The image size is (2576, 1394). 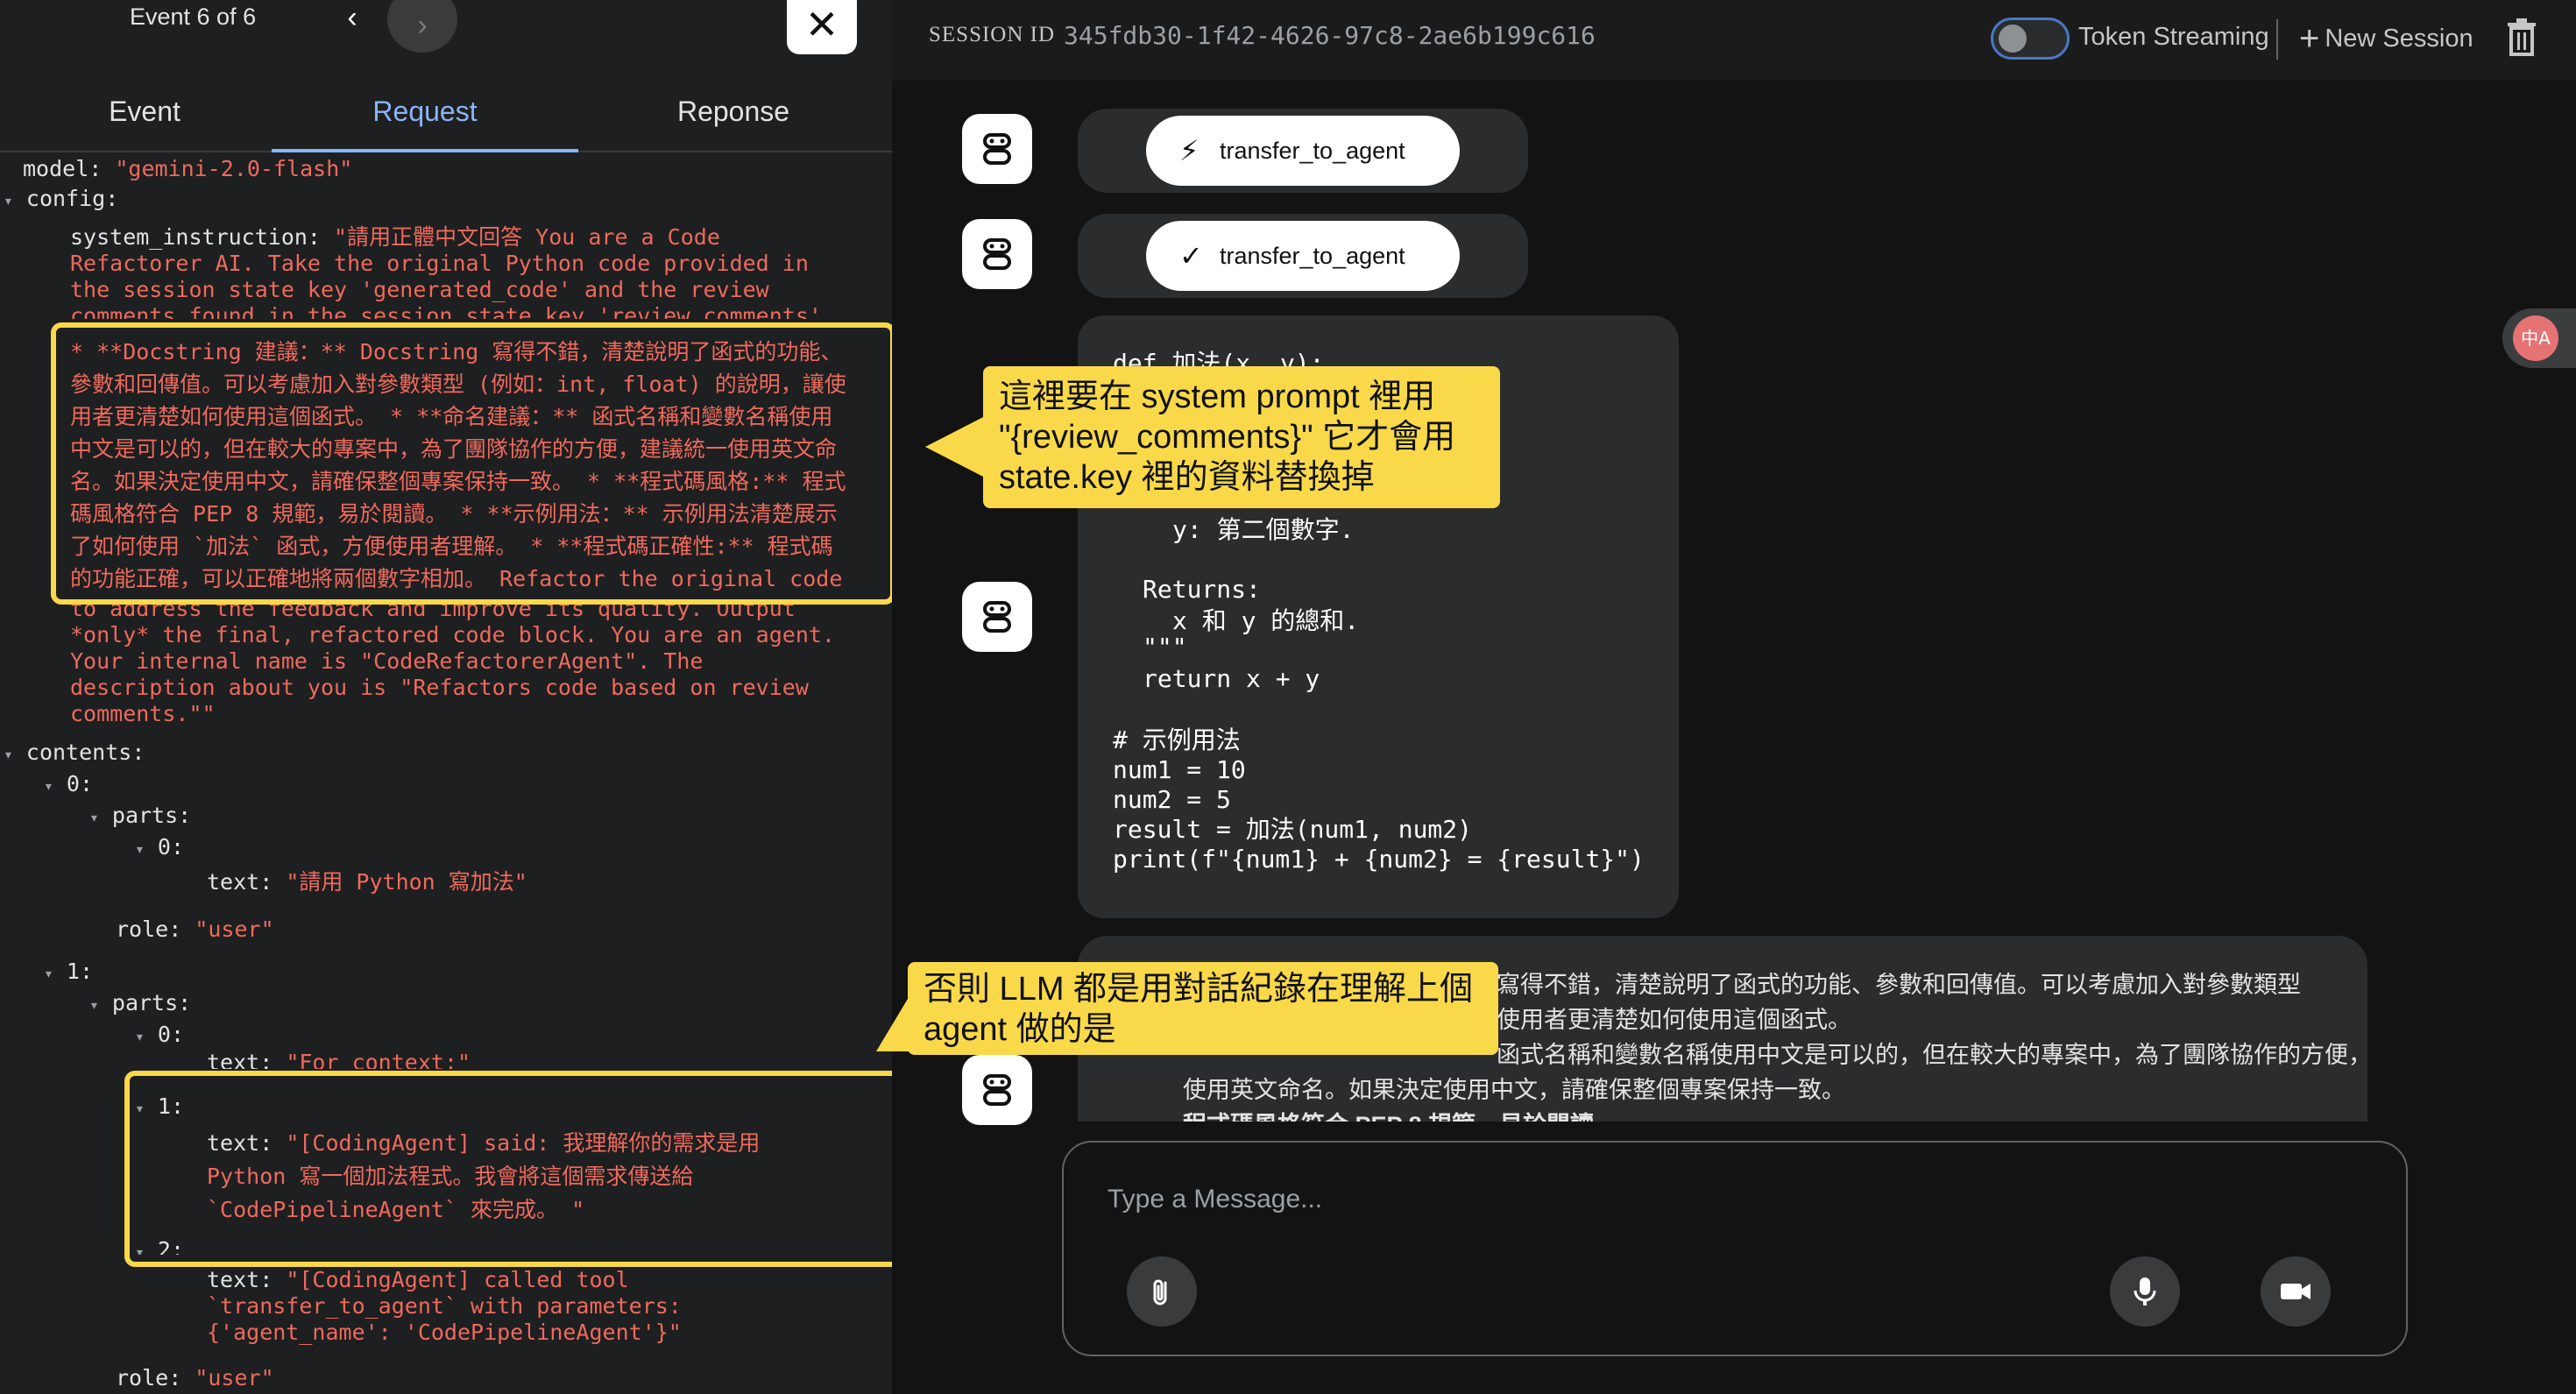 I want to click on json-key: system_instruction:, so click(x=195, y=237).